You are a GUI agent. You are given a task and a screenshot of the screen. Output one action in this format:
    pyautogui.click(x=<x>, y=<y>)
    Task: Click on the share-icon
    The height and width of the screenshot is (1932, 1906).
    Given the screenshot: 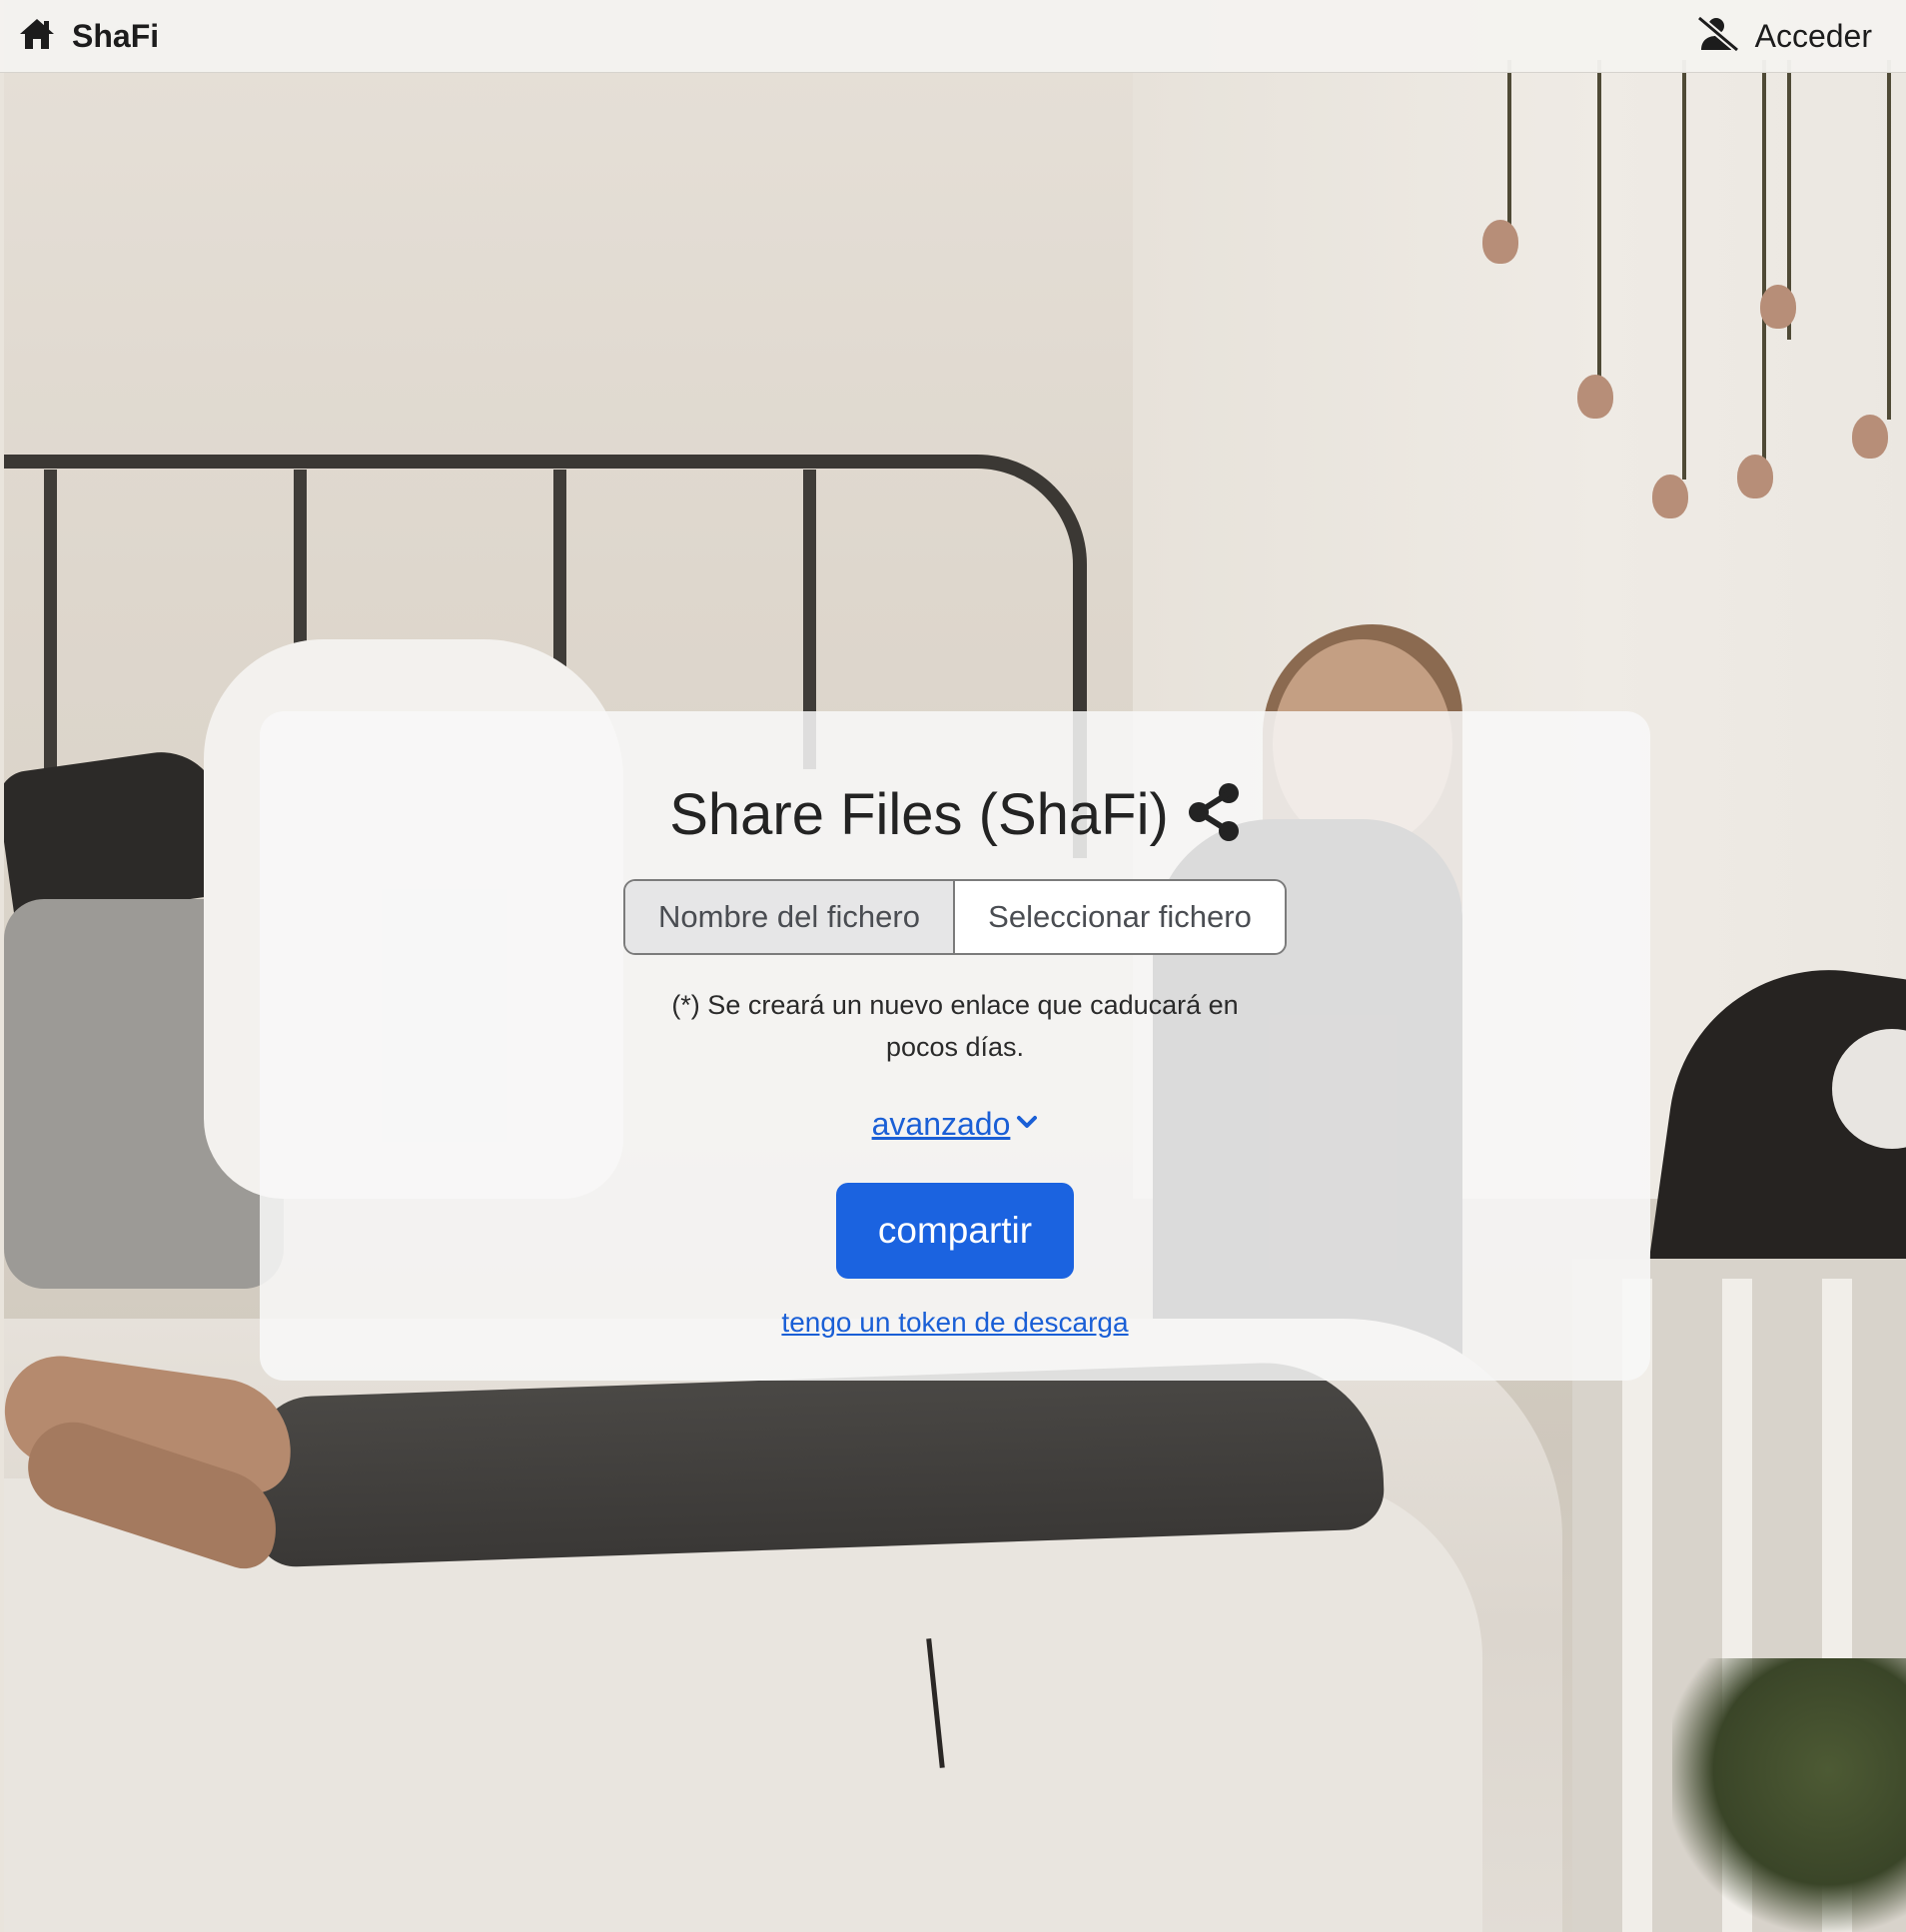 What is the action you would take?
    pyautogui.click(x=1214, y=814)
    